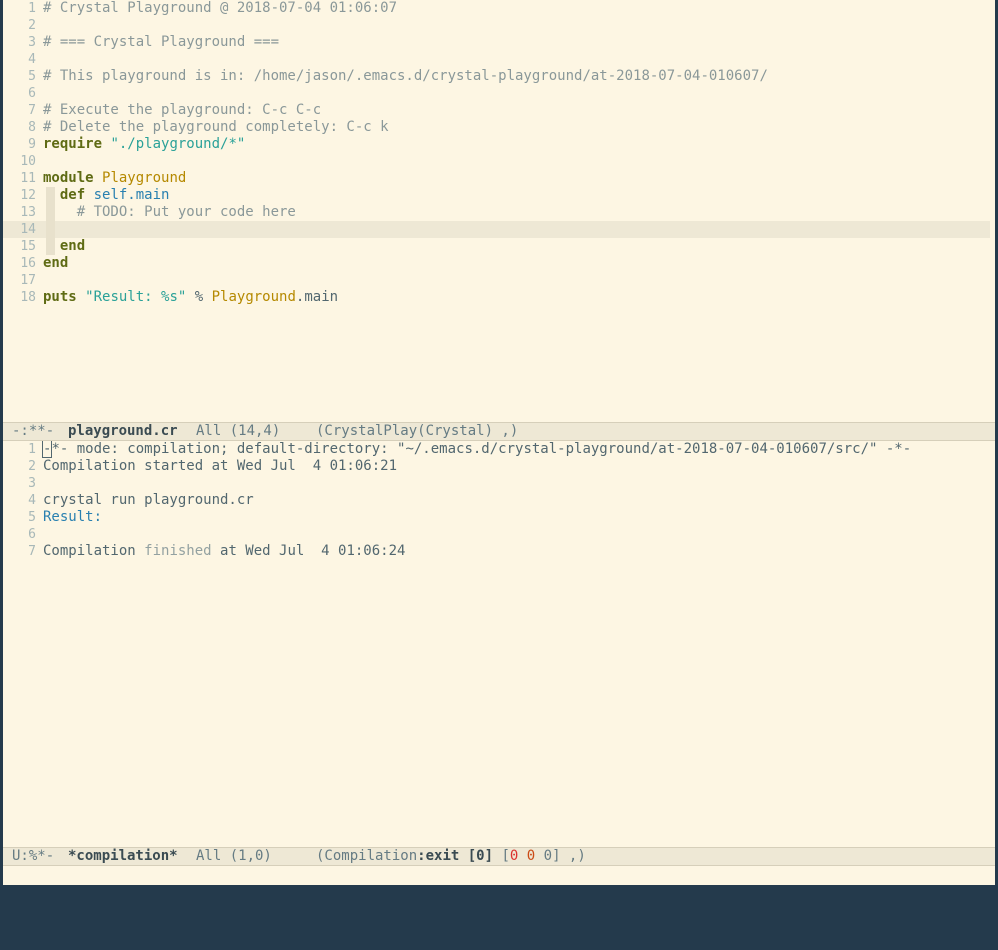 The image size is (998, 950). What do you see at coordinates (28, 246) in the screenshot?
I see `line-number: 15` at bounding box center [28, 246].